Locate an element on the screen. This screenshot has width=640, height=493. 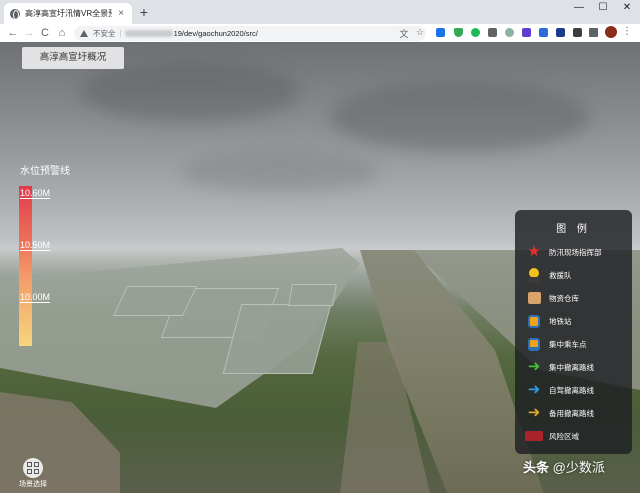
maximize-button: ☐ is located at coordinates (603, 8).